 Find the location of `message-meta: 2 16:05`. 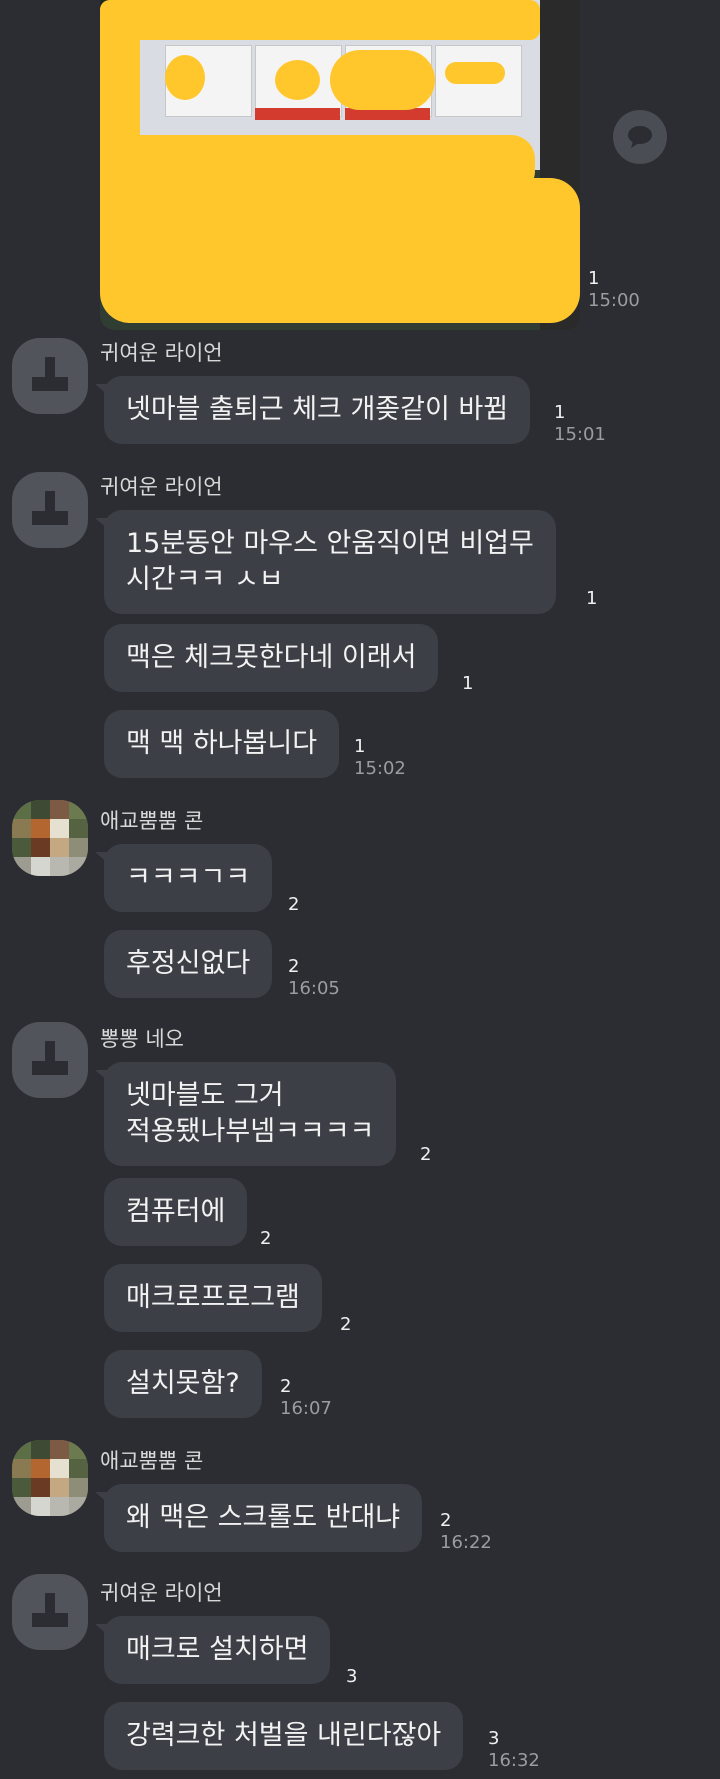

message-meta: 2 16:05 is located at coordinates (314, 978).